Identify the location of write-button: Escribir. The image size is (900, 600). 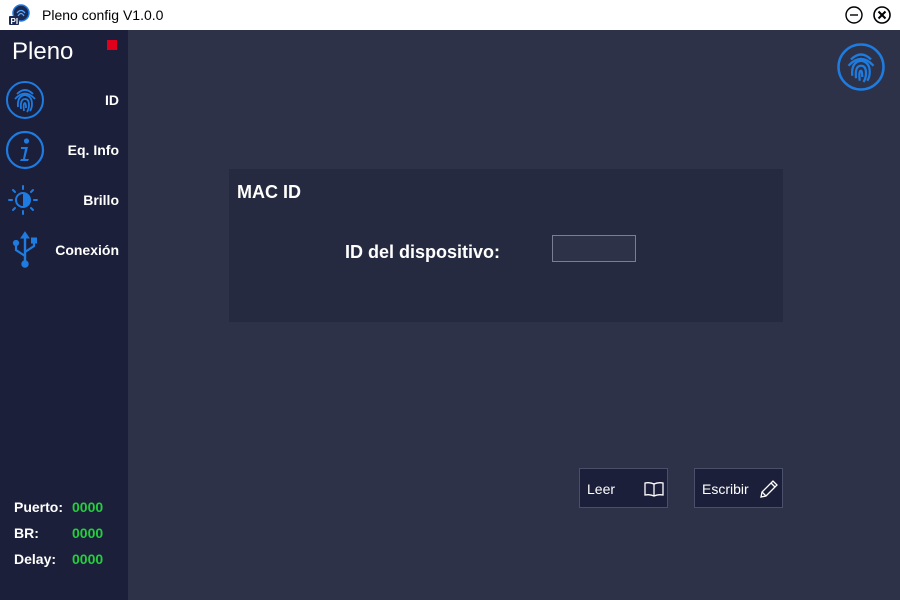
(738, 488).